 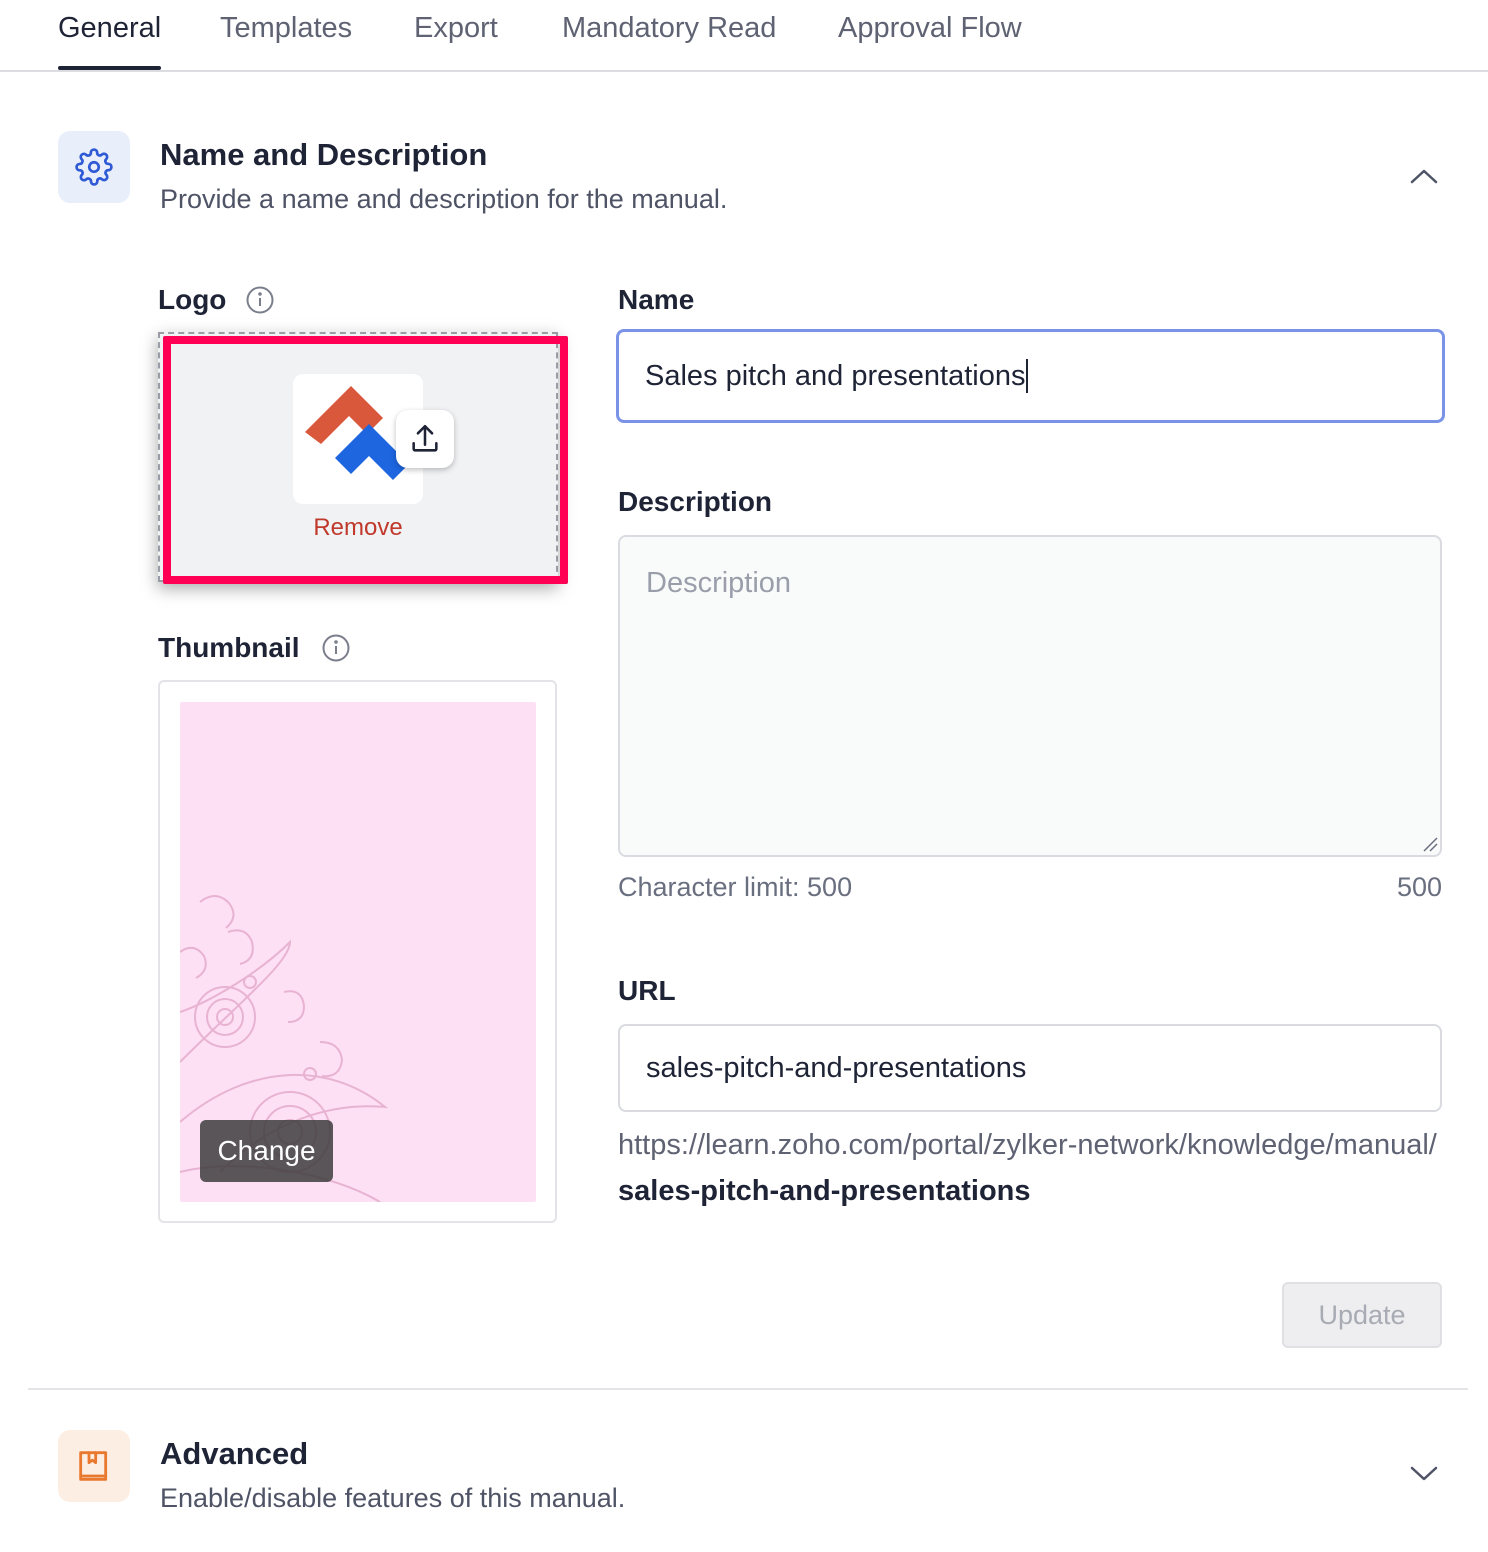 What do you see at coordinates (109, 68) in the screenshot?
I see `active-tab-indicator` at bounding box center [109, 68].